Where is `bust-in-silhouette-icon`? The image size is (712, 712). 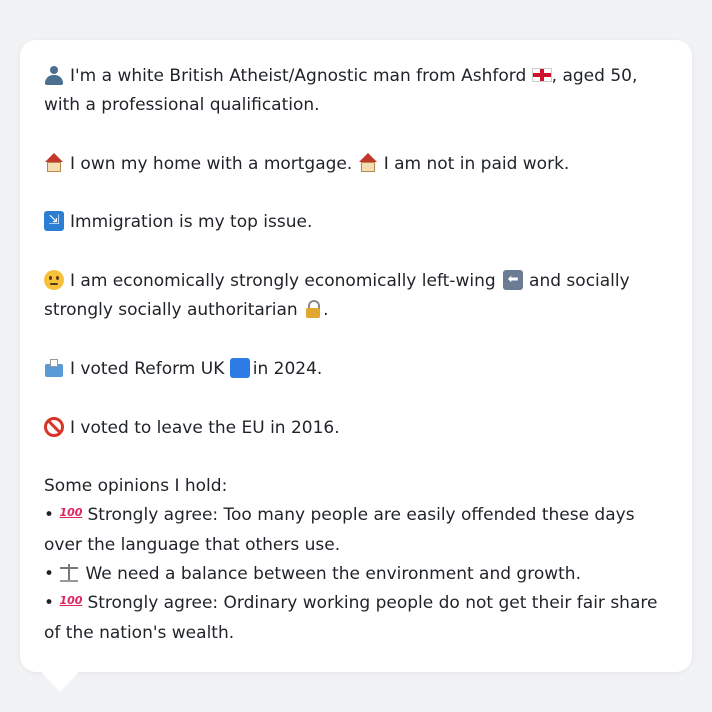
bust-in-silhouette-icon is located at coordinates (54, 75).